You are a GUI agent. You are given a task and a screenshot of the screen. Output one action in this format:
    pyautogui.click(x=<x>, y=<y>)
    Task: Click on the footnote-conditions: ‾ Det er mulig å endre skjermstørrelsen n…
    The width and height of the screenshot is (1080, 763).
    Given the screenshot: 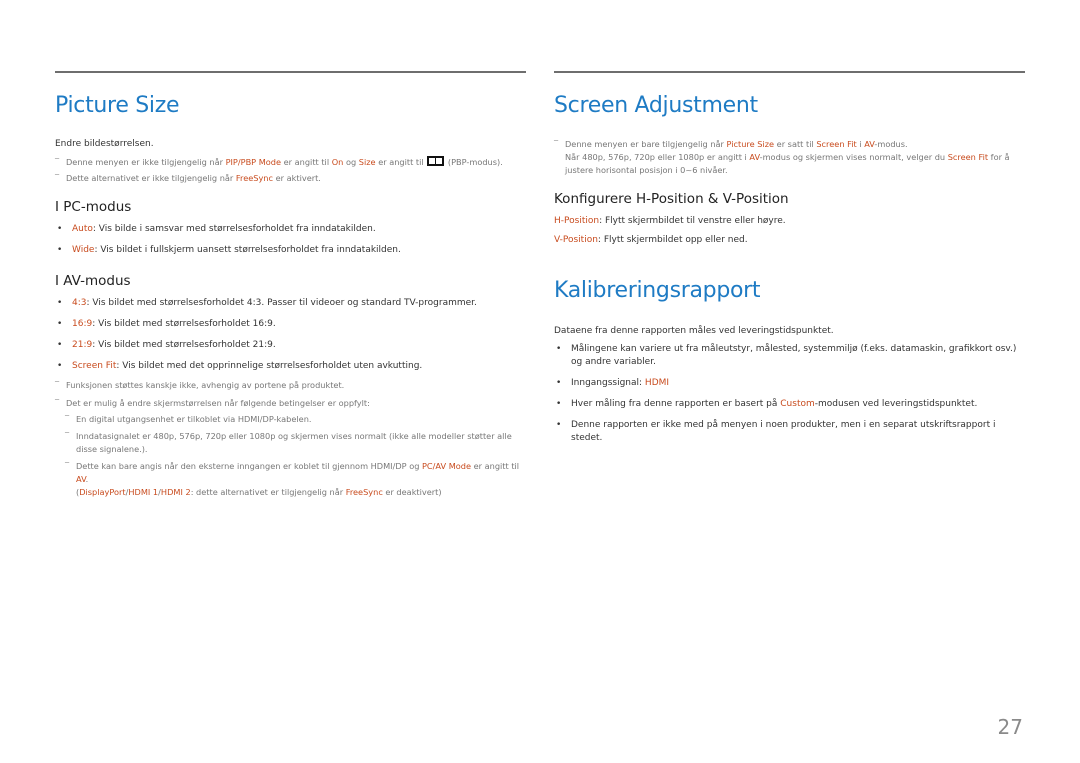 What is the action you would take?
    pyautogui.click(x=212, y=402)
    